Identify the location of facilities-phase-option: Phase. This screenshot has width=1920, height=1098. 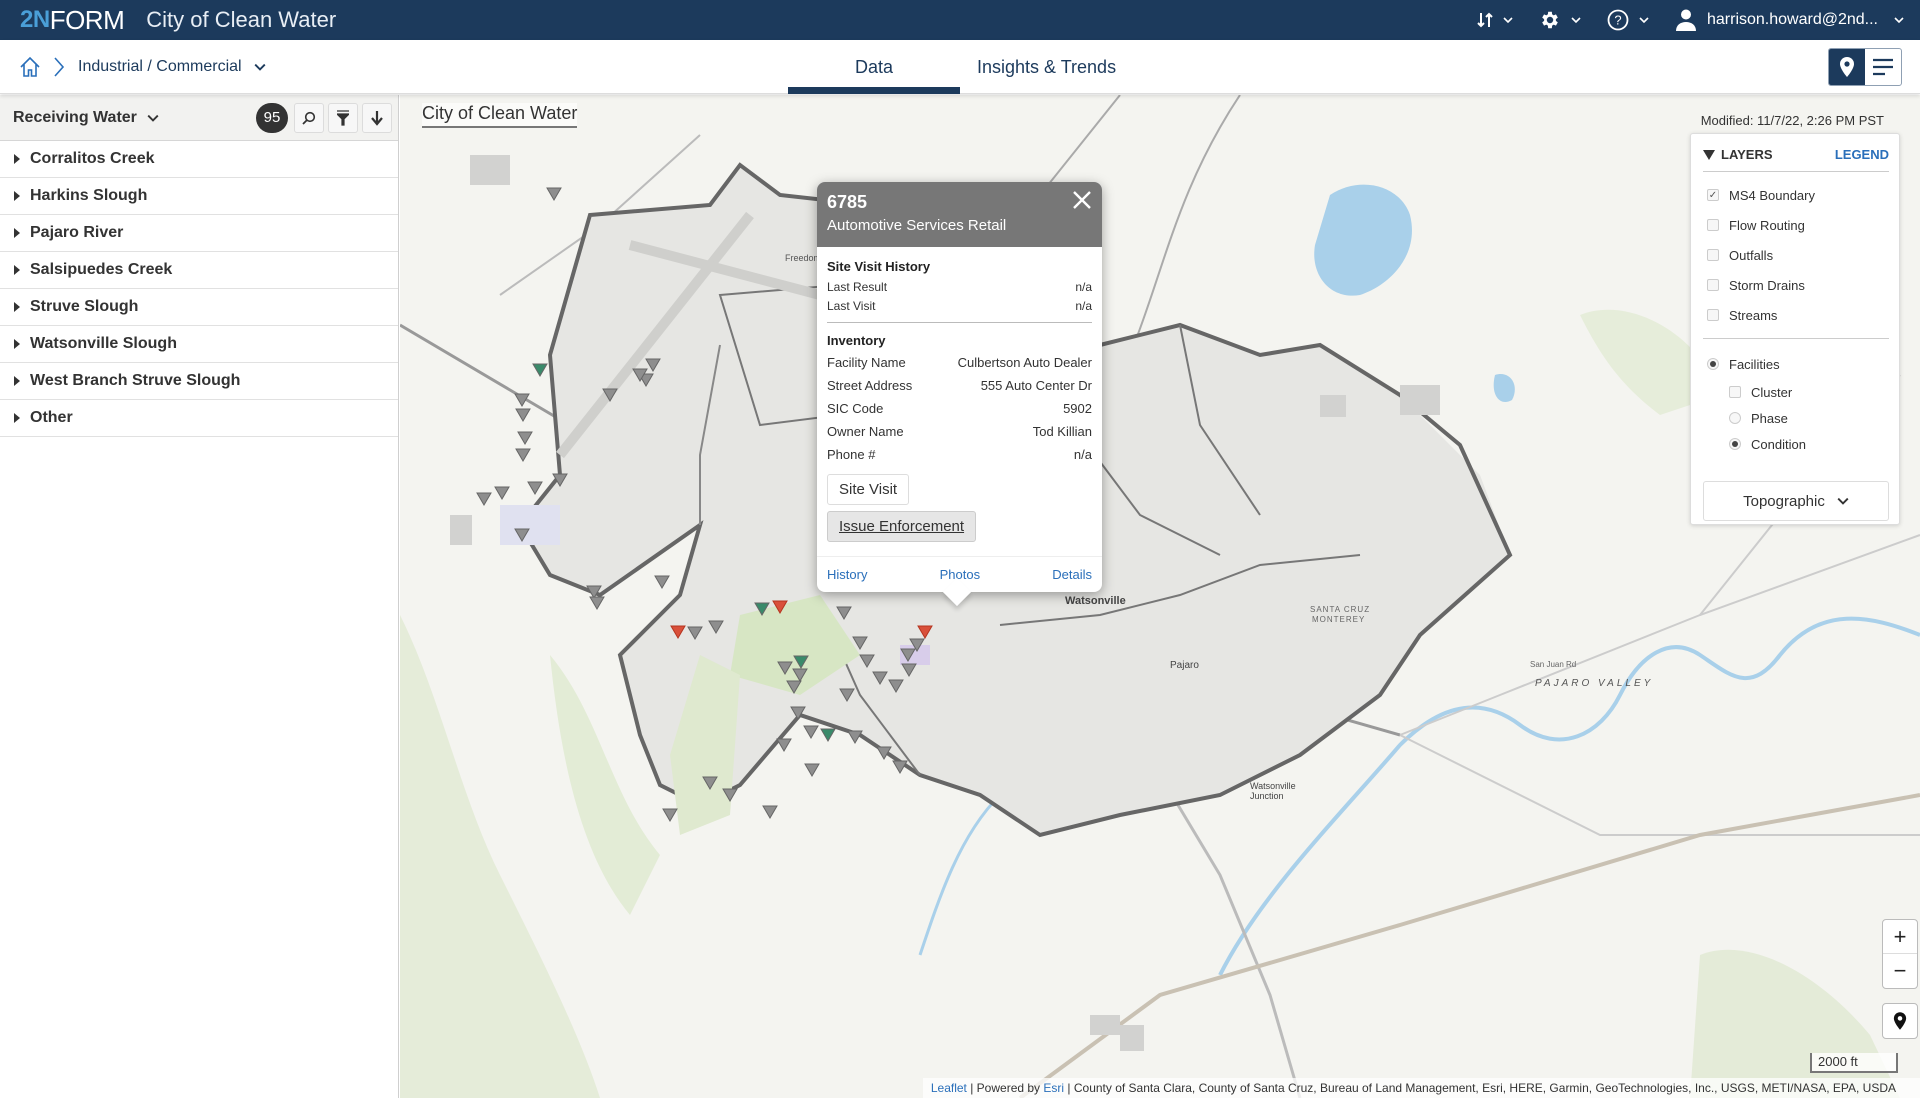
(1807, 418).